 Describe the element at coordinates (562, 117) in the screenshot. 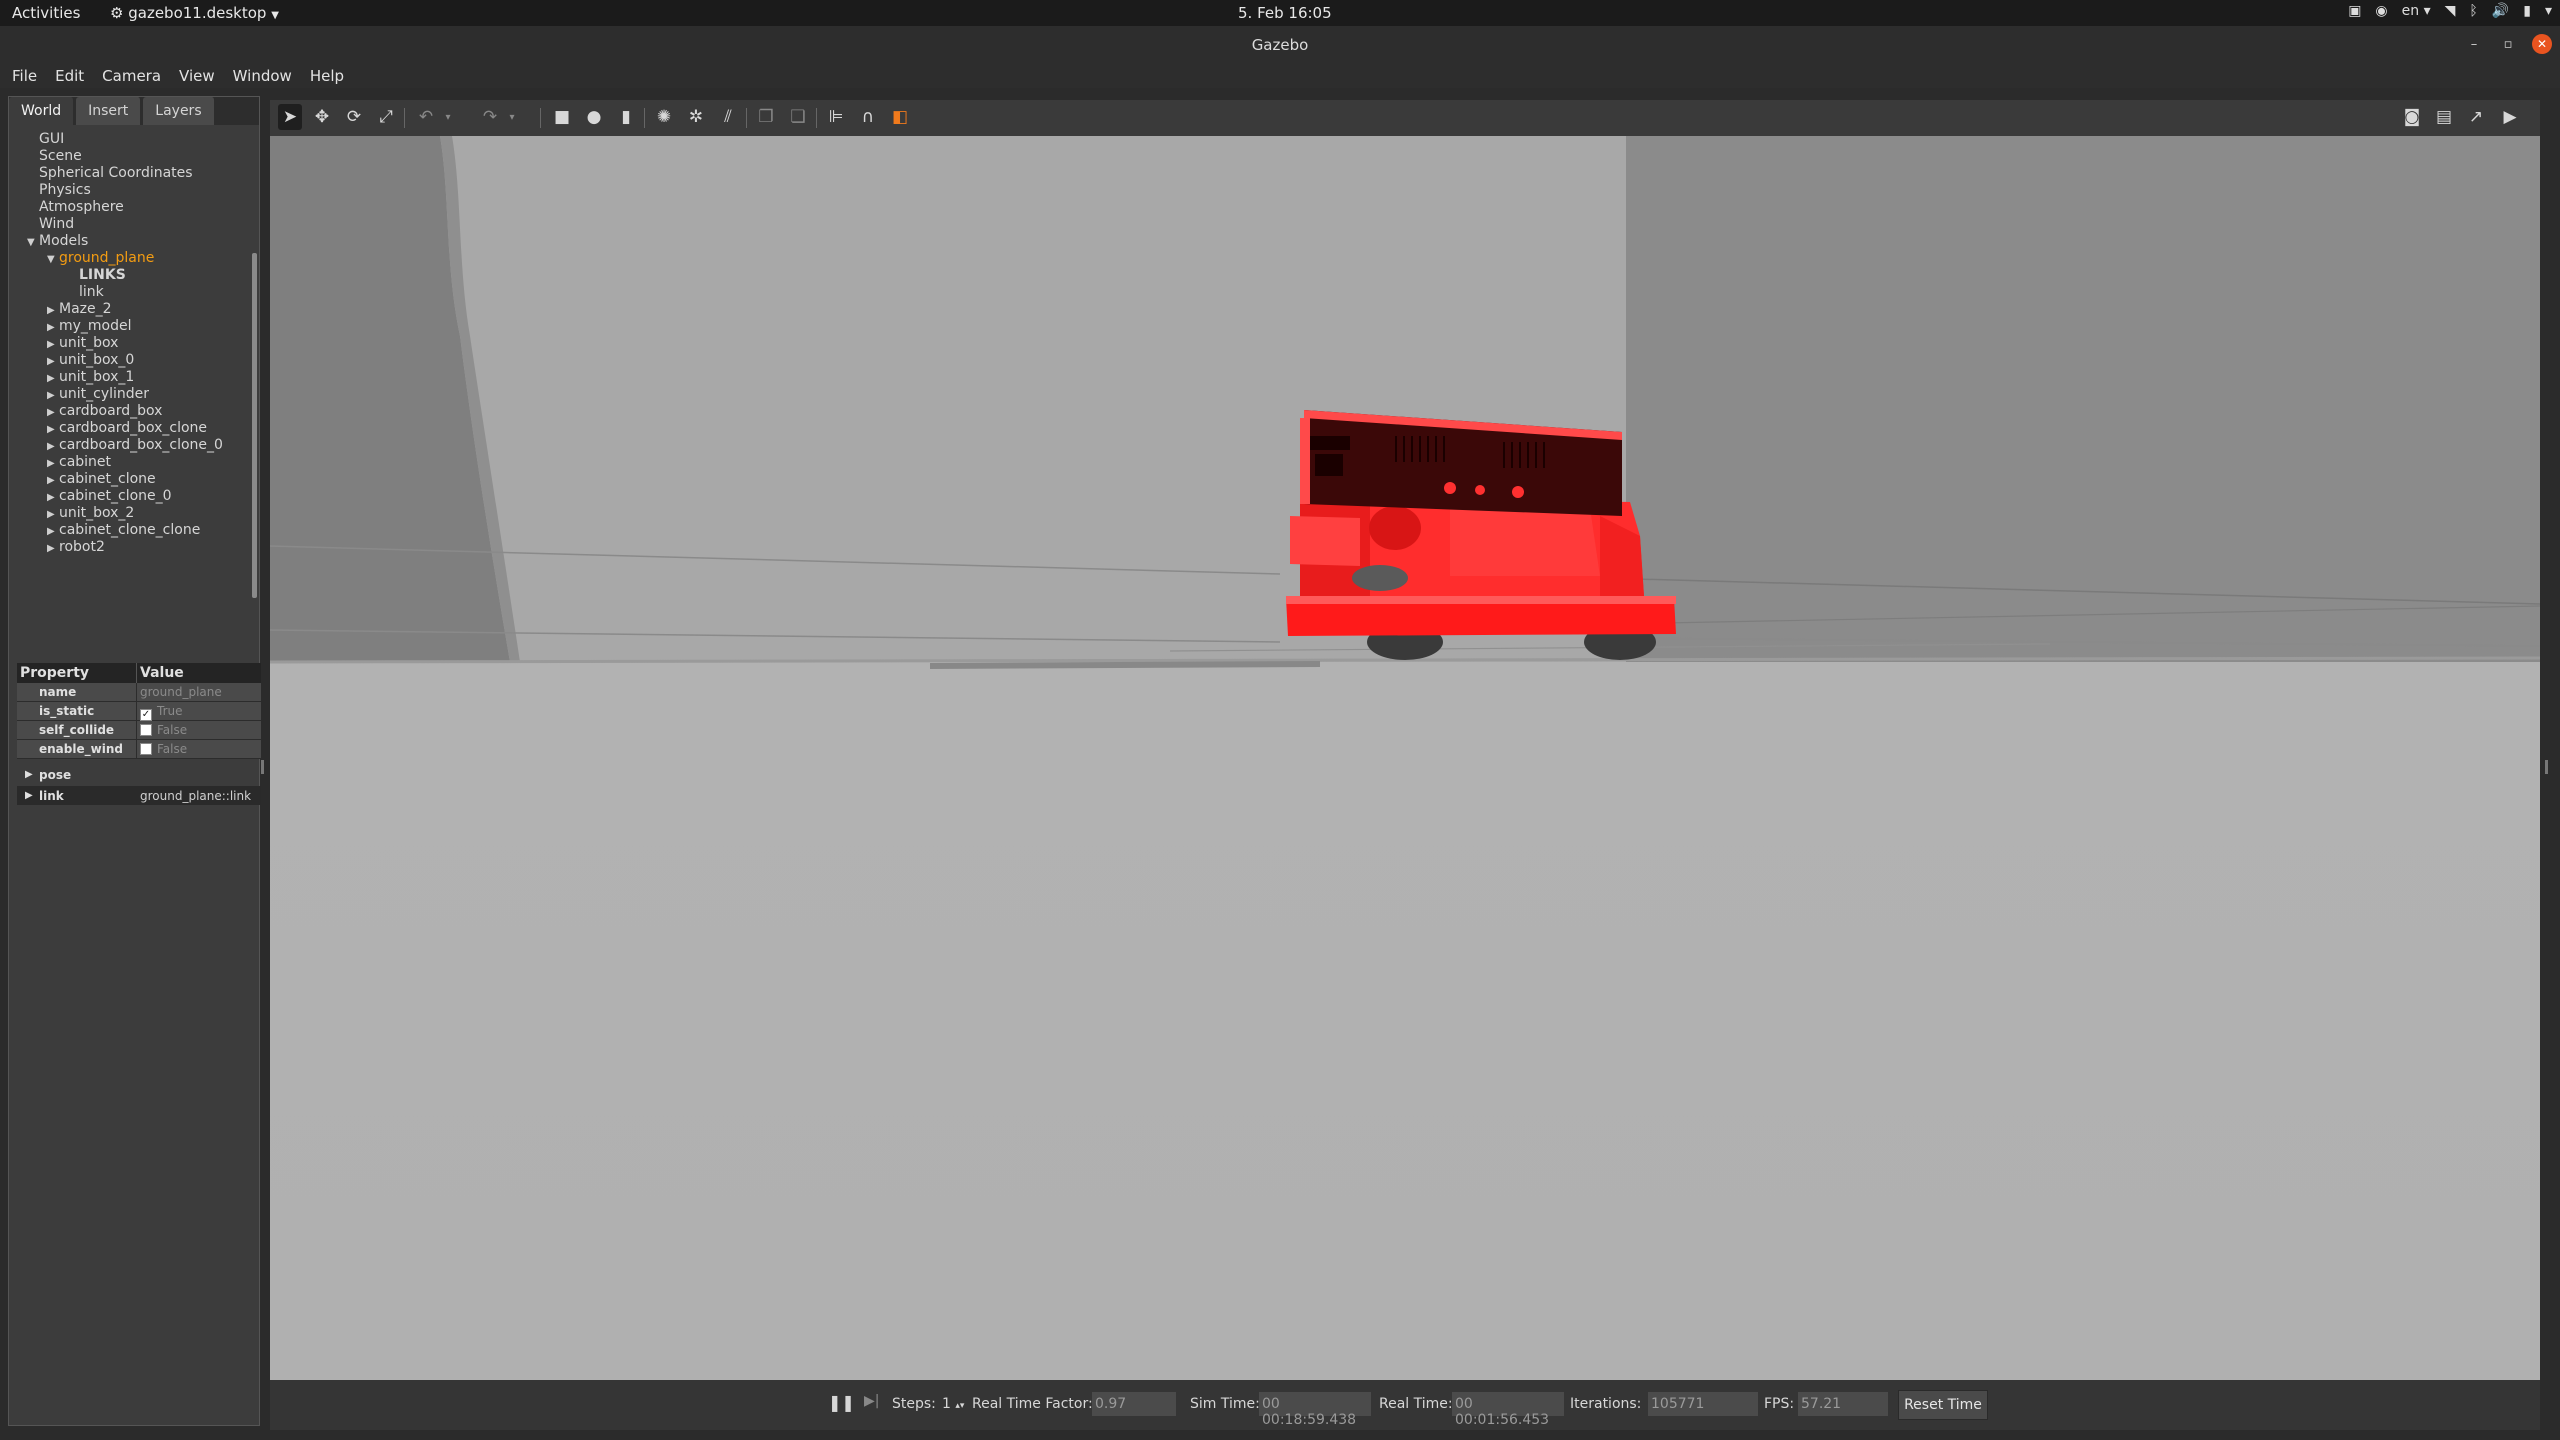

I see `box-shape-icon: ■` at that location.